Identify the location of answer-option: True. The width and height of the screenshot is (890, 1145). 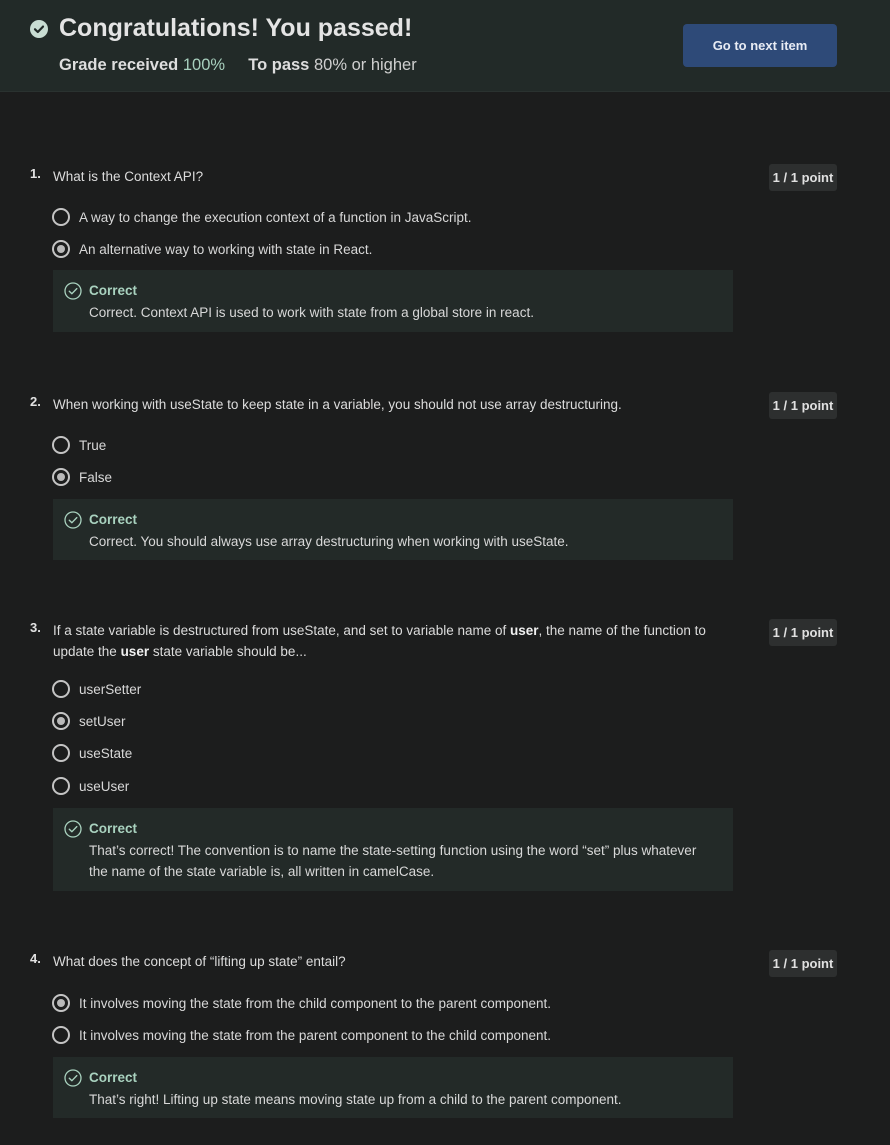
(79, 445).